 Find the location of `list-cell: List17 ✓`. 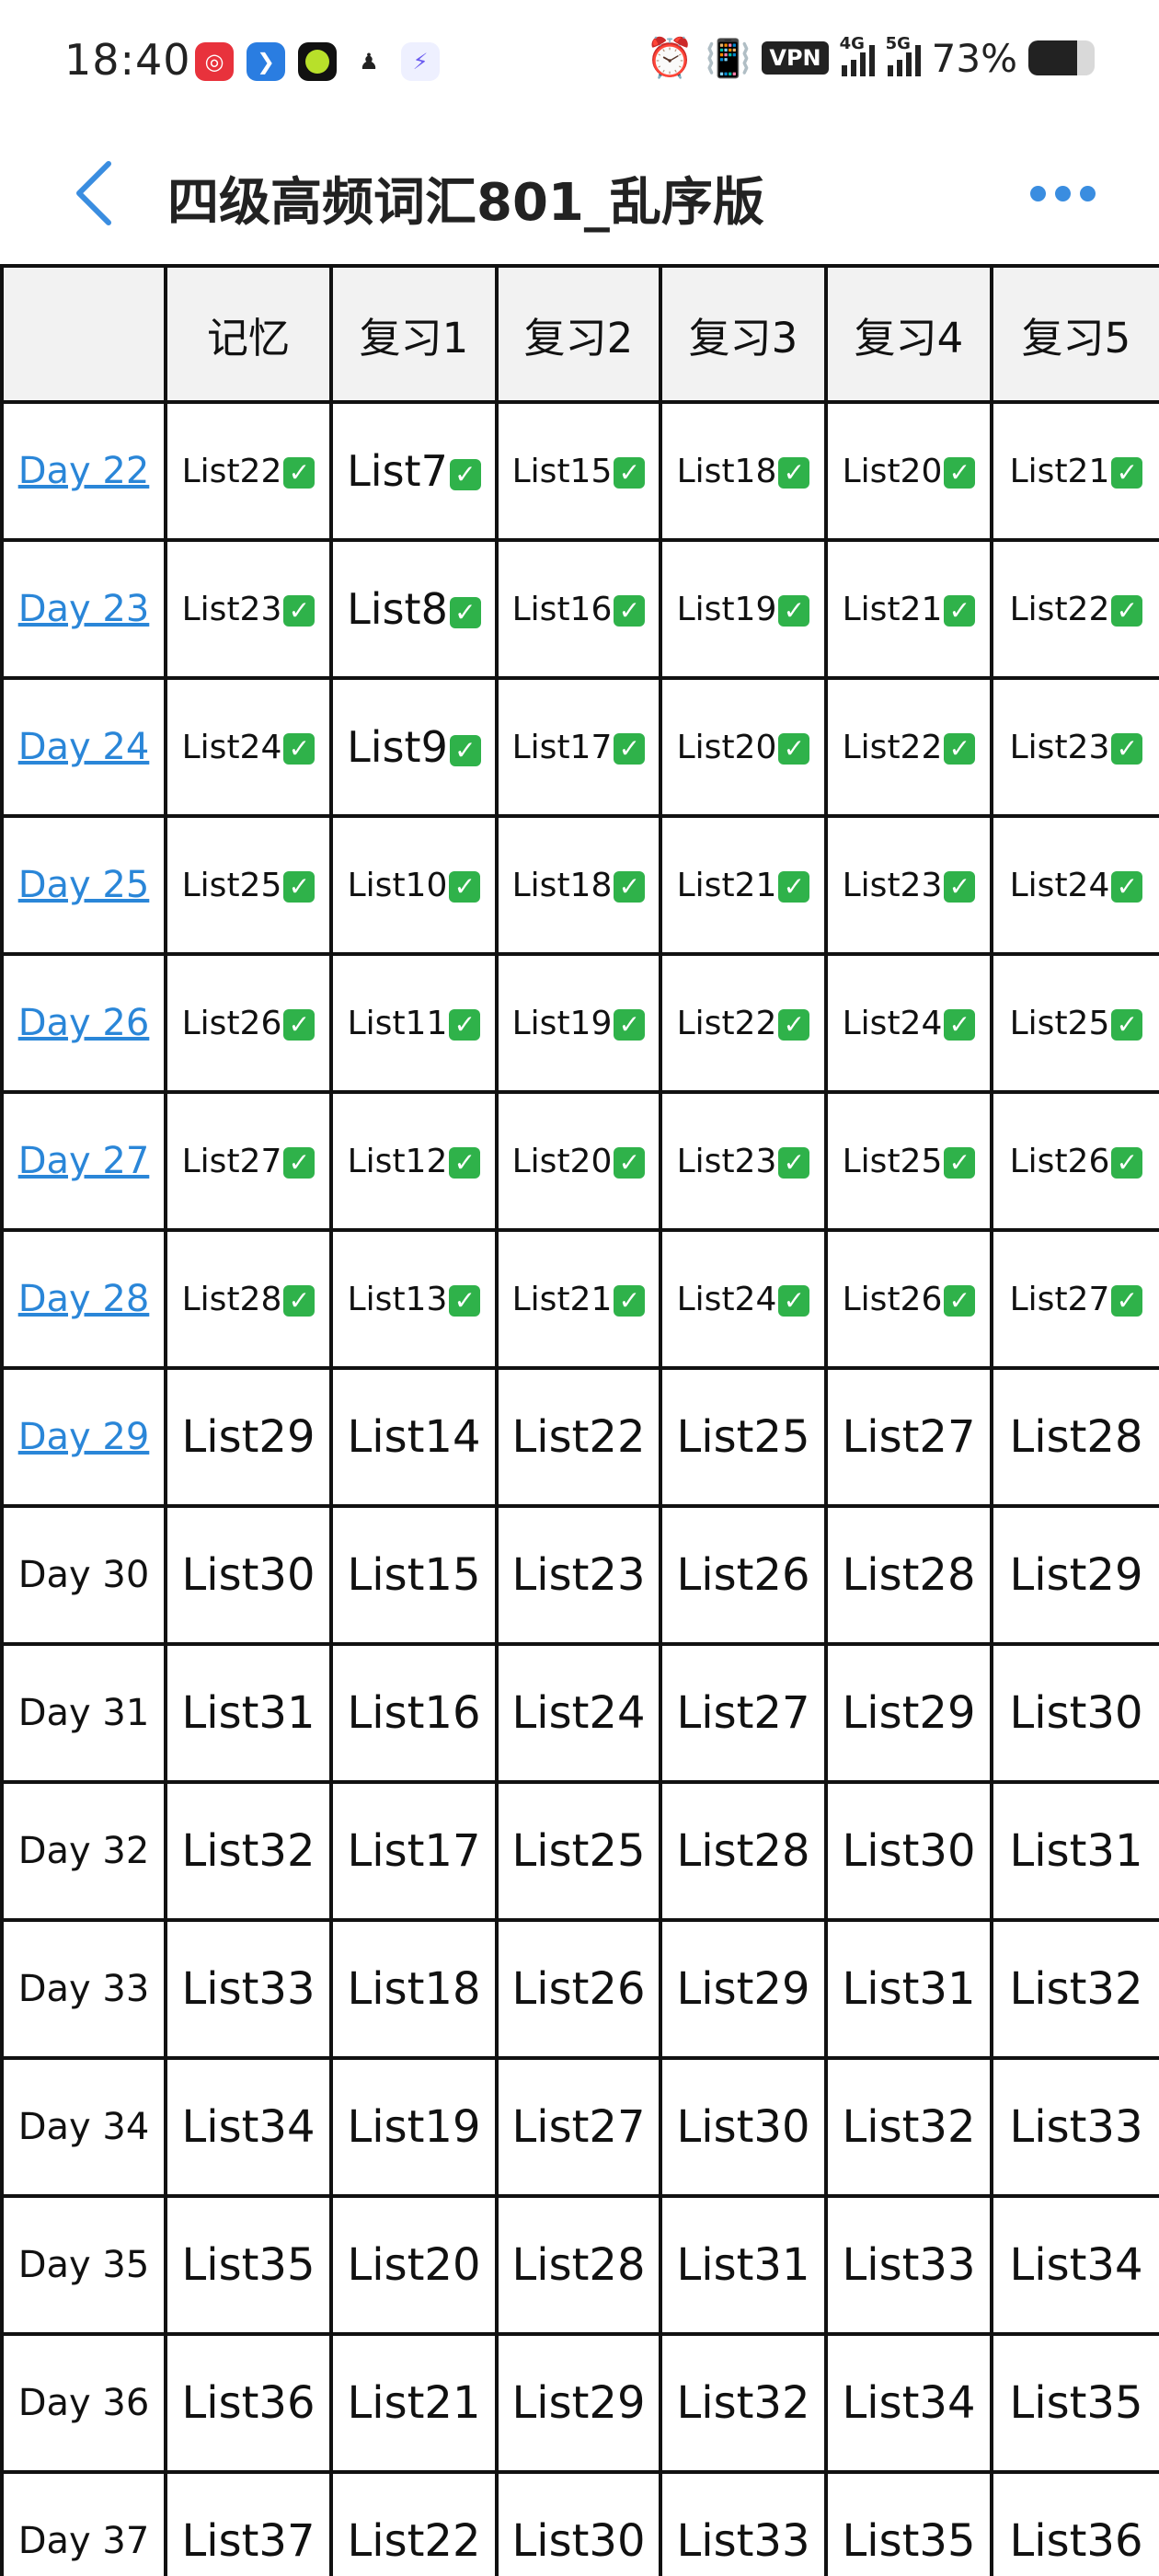

list-cell: List17 ✓ is located at coordinates (578, 747).